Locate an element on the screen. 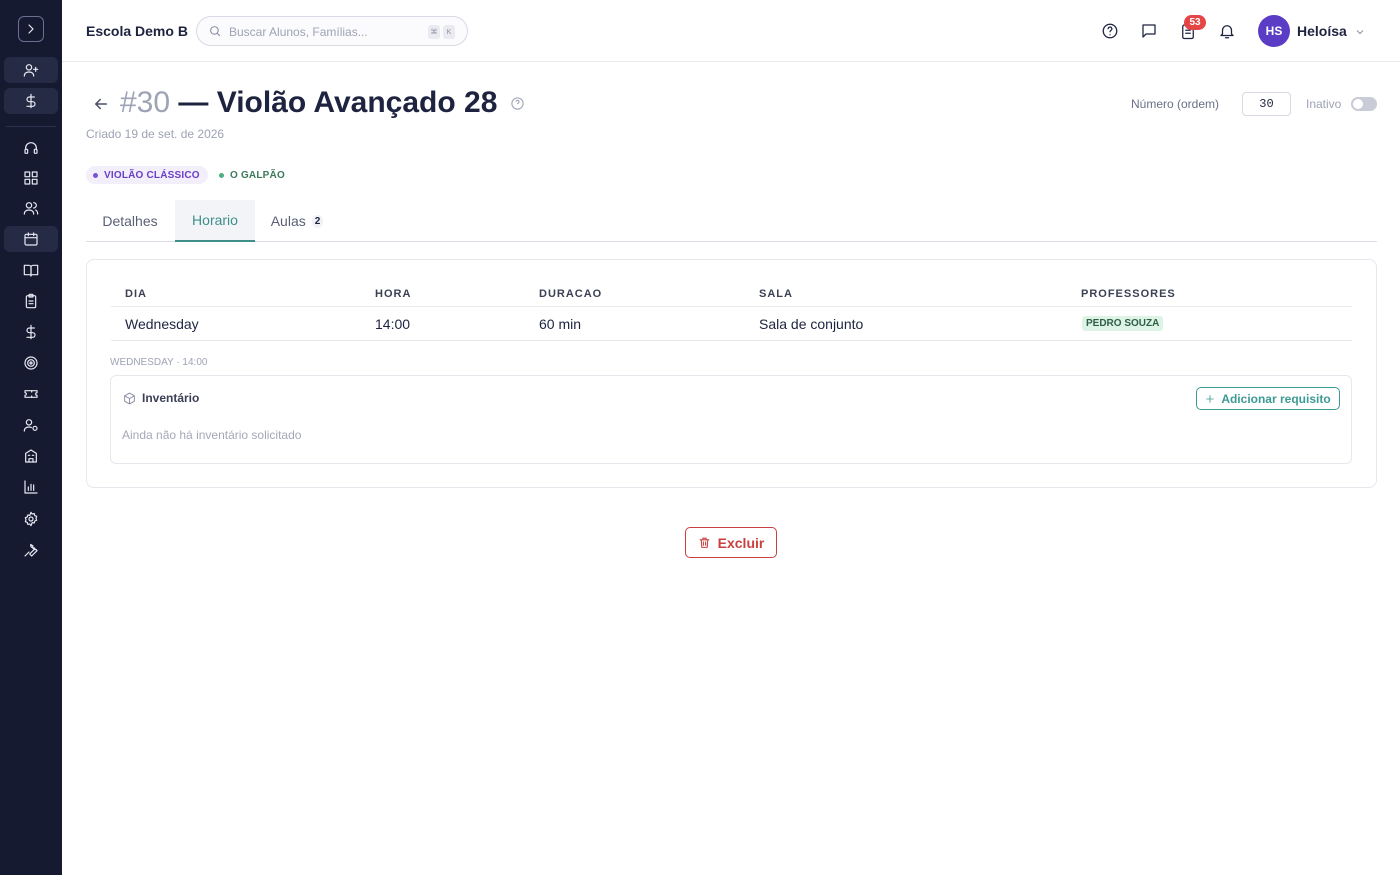 The image size is (1400, 875). order-number-input is located at coordinates (1266, 104).